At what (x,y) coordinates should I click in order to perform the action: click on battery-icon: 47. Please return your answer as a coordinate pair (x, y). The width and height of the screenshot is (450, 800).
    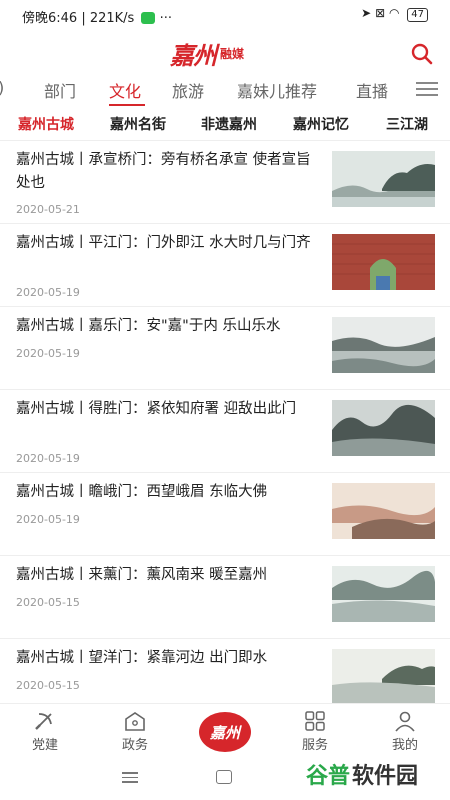
    Looking at the image, I should click on (417, 15).